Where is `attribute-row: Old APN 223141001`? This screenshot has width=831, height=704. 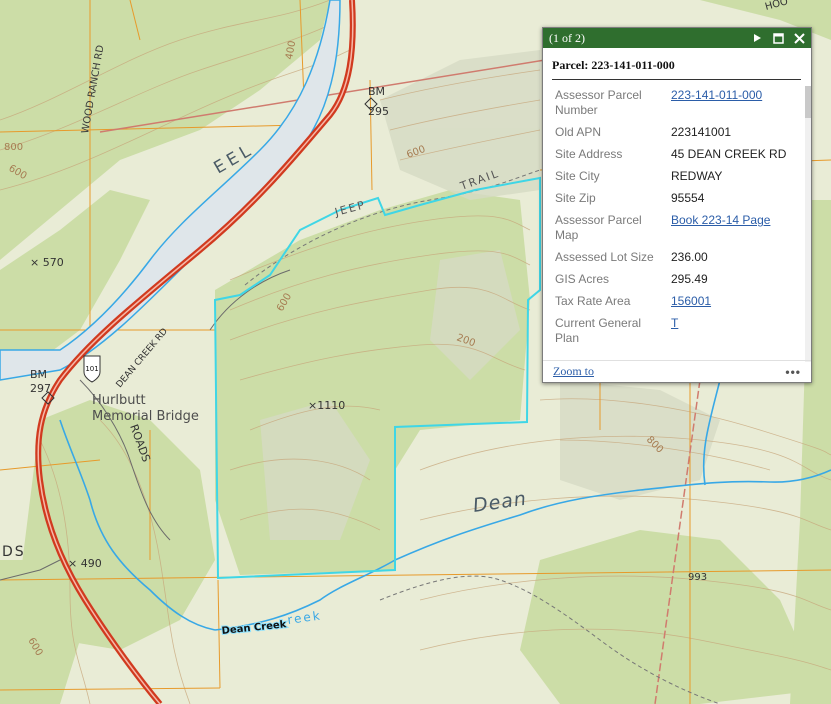
attribute-row: Old APN 223141001 is located at coordinates (678, 134).